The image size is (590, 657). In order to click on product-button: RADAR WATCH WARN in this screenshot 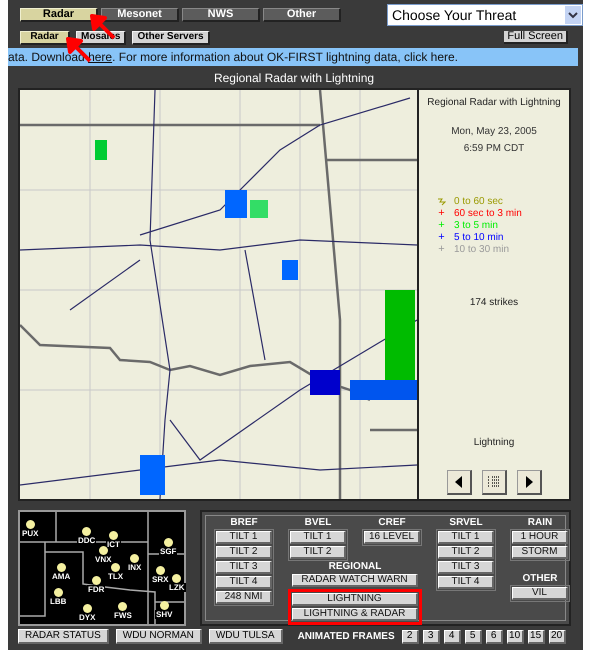, I will do `click(355, 580)`.